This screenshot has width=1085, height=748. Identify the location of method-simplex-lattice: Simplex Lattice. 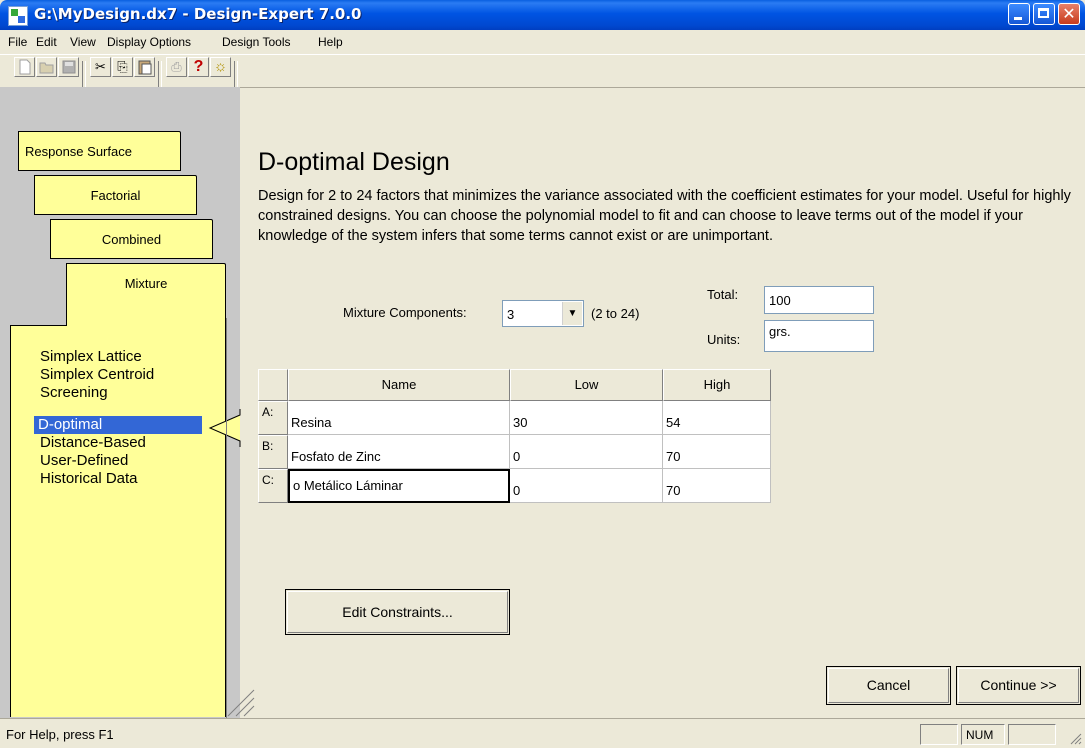
(91, 357).